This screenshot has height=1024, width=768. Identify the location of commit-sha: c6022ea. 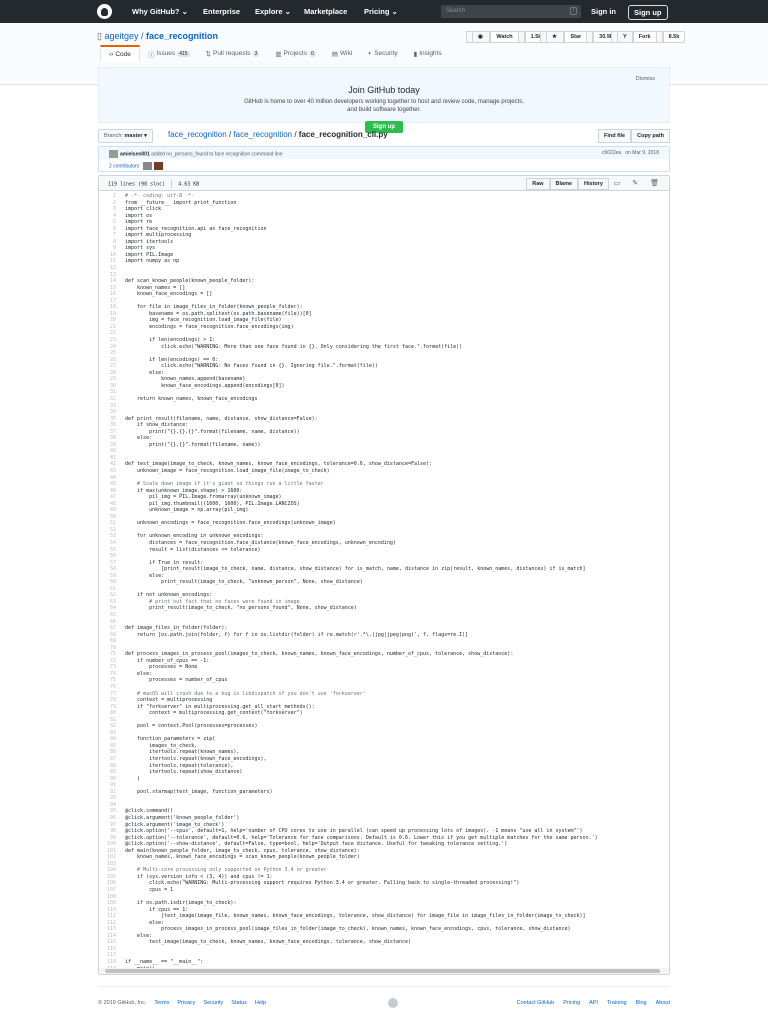
(611, 153).